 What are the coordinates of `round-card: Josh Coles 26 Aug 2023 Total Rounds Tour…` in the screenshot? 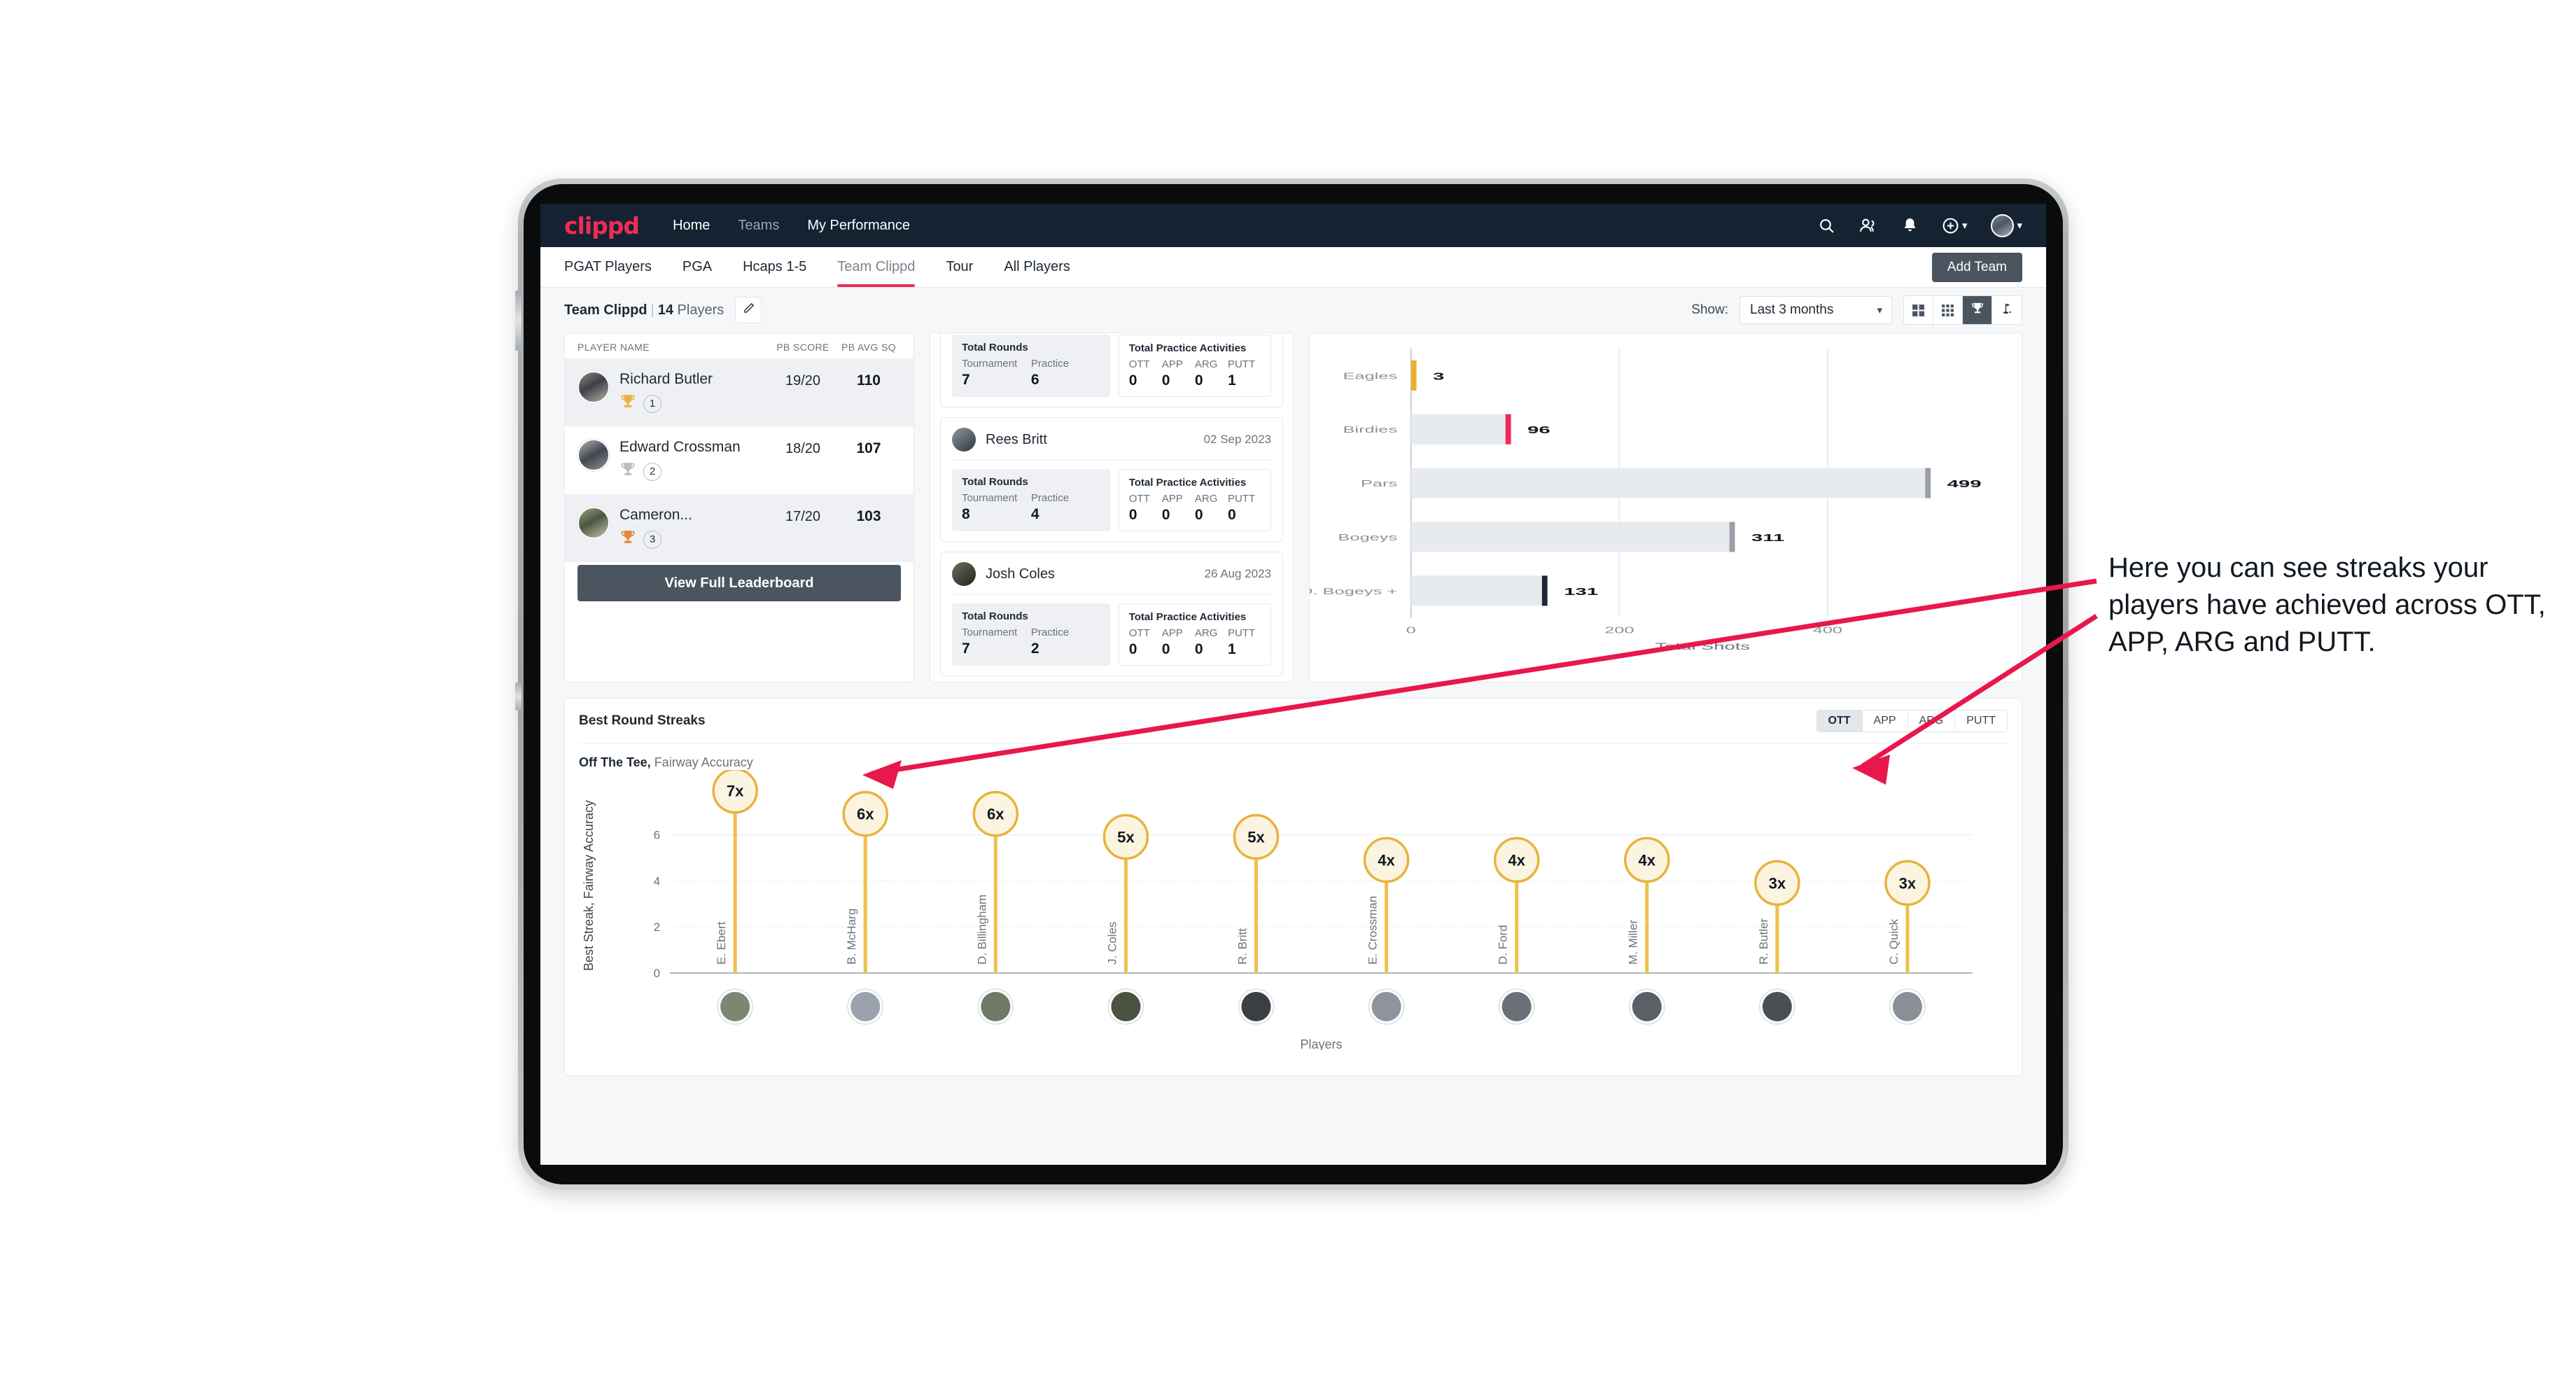 It's located at (1111, 614).